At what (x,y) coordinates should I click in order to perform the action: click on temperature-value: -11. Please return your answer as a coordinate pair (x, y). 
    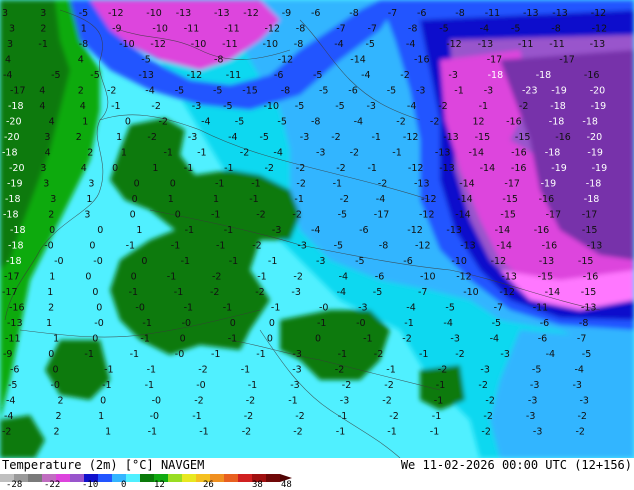
    Looking at the image, I should click on (230, 44).